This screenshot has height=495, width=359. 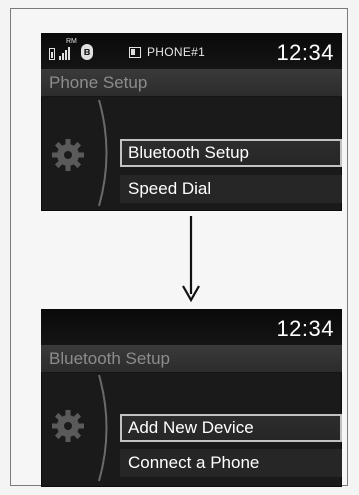 I want to click on menu-item-bluetooth-setup: Bluetooth Setup, so click(x=231, y=153).